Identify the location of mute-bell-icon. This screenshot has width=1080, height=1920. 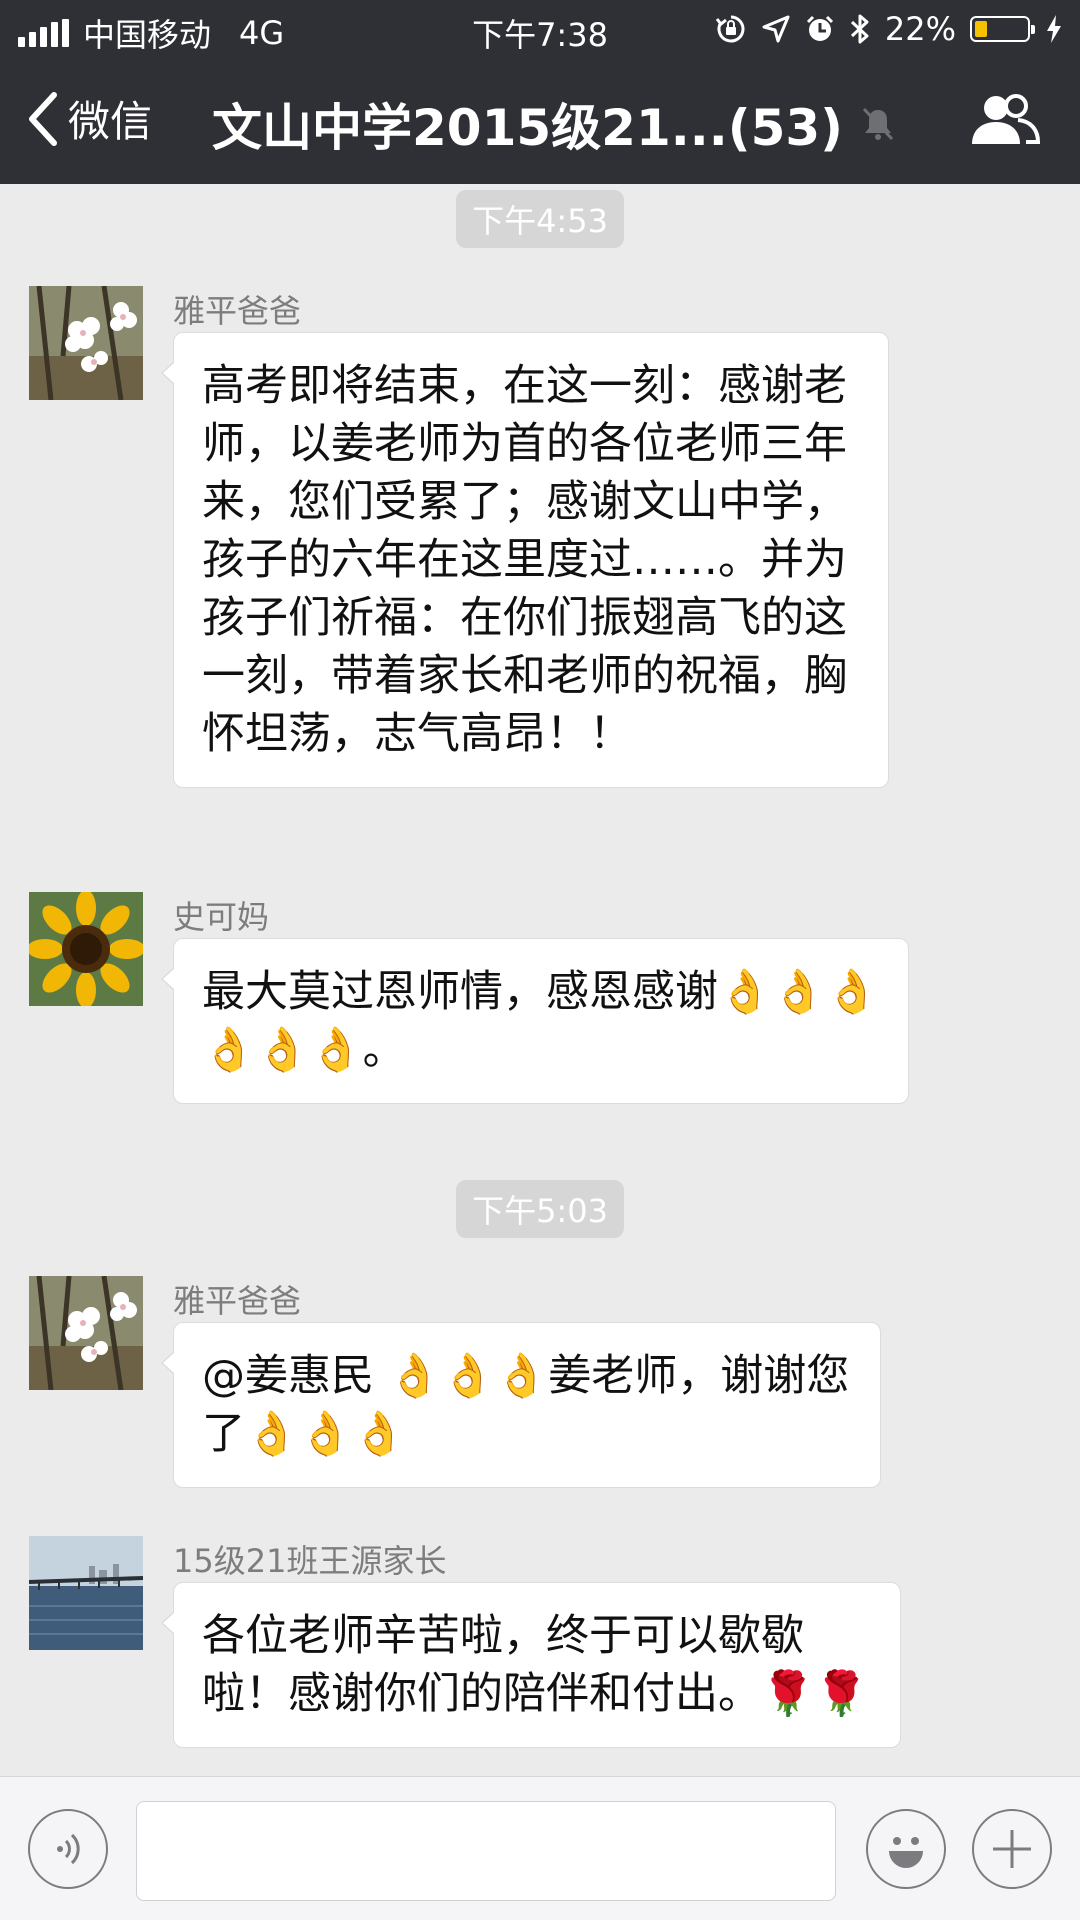
(878, 124).